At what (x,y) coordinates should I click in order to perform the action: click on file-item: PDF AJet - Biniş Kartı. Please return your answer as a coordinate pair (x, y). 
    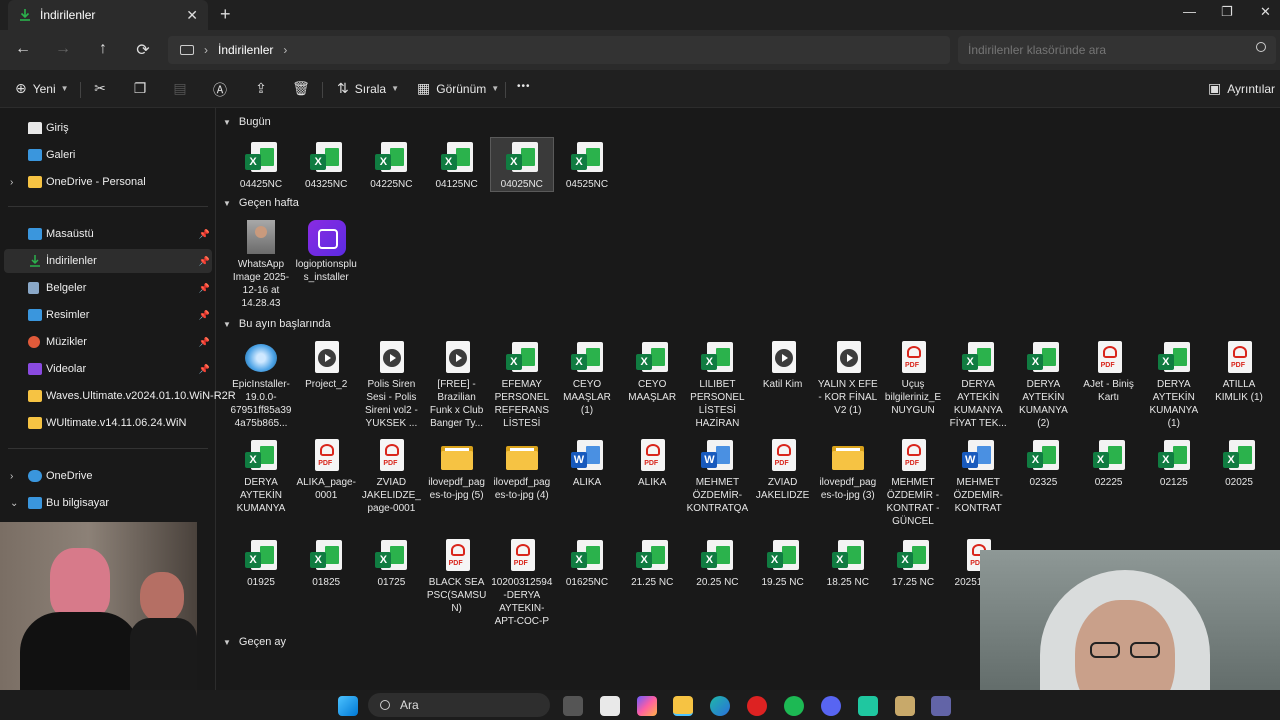
    Looking at the image, I should click on (1109, 371).